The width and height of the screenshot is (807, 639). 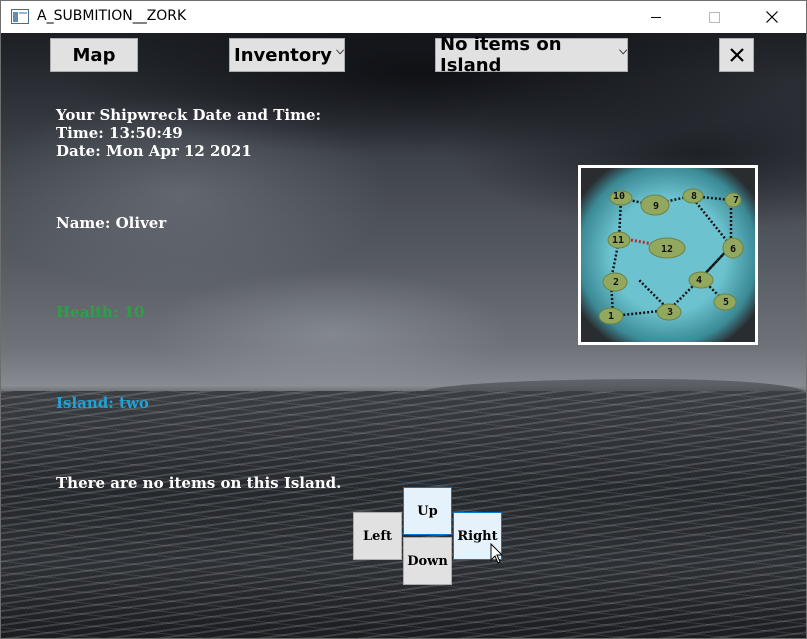 What do you see at coordinates (618, 240) in the screenshot?
I see `map-island-number: 11` at bounding box center [618, 240].